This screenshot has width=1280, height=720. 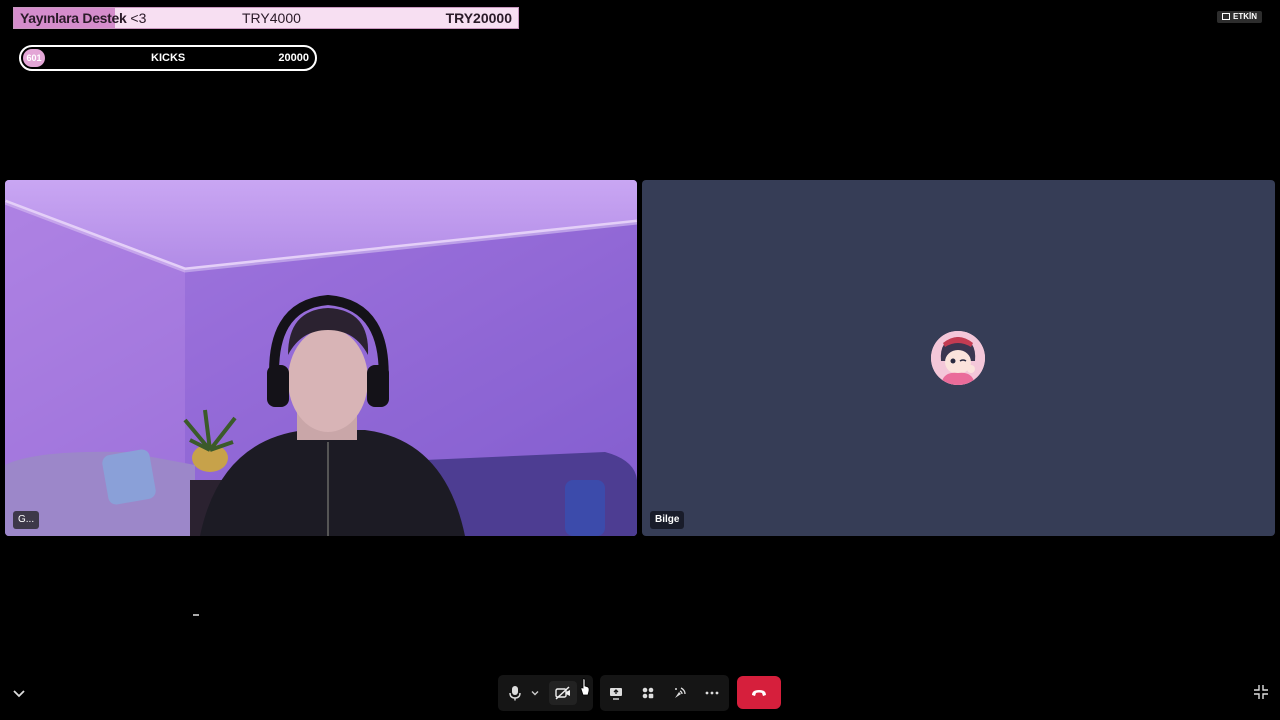 I want to click on kicks-label: KICKS, so click(x=168, y=58).